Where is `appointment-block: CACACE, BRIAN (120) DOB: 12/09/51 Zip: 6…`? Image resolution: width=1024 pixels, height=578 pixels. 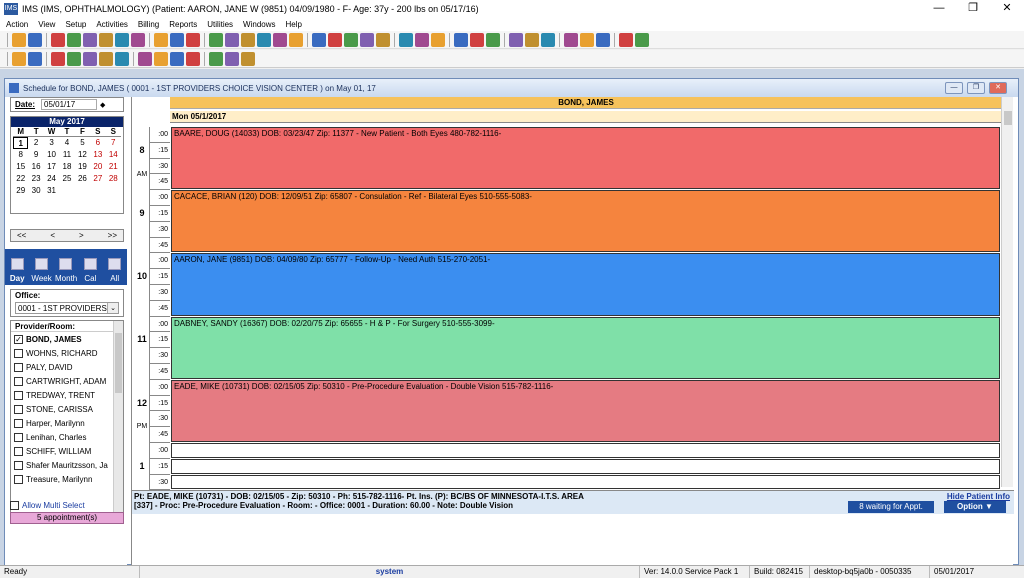
appointment-block: CACACE, BRIAN (120) DOB: 12/09/51 Zip: 6… is located at coordinates (585, 221).